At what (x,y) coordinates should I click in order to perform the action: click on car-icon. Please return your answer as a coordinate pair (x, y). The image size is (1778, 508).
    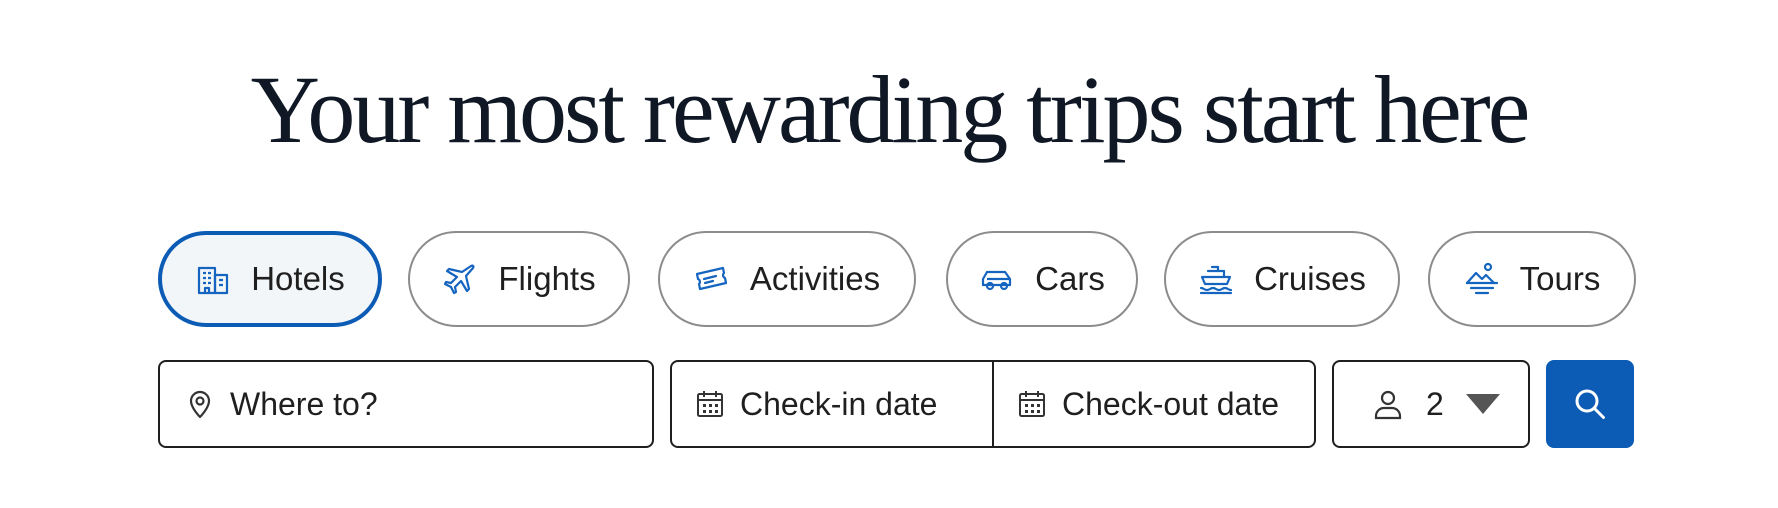
    Looking at the image, I should click on (997, 279).